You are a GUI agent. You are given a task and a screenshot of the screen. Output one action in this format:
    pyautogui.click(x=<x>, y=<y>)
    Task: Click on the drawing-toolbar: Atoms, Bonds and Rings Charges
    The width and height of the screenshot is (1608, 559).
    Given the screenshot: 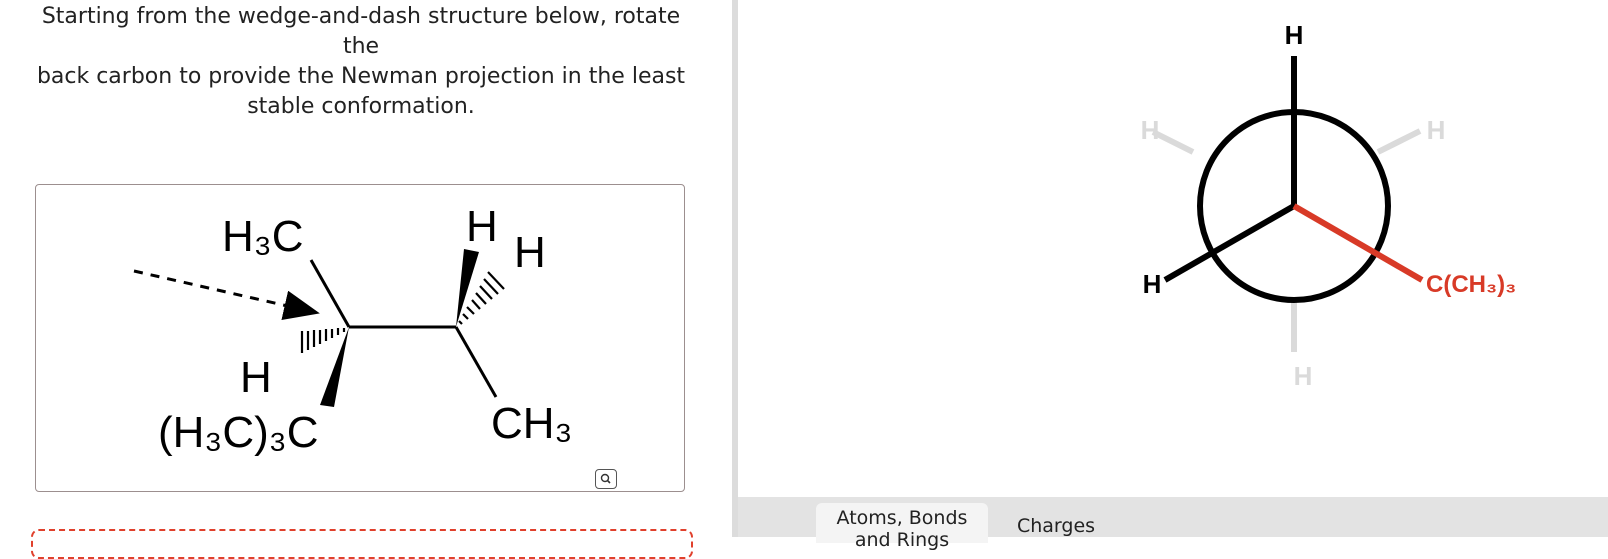 What is the action you would take?
    pyautogui.click(x=1173, y=524)
    